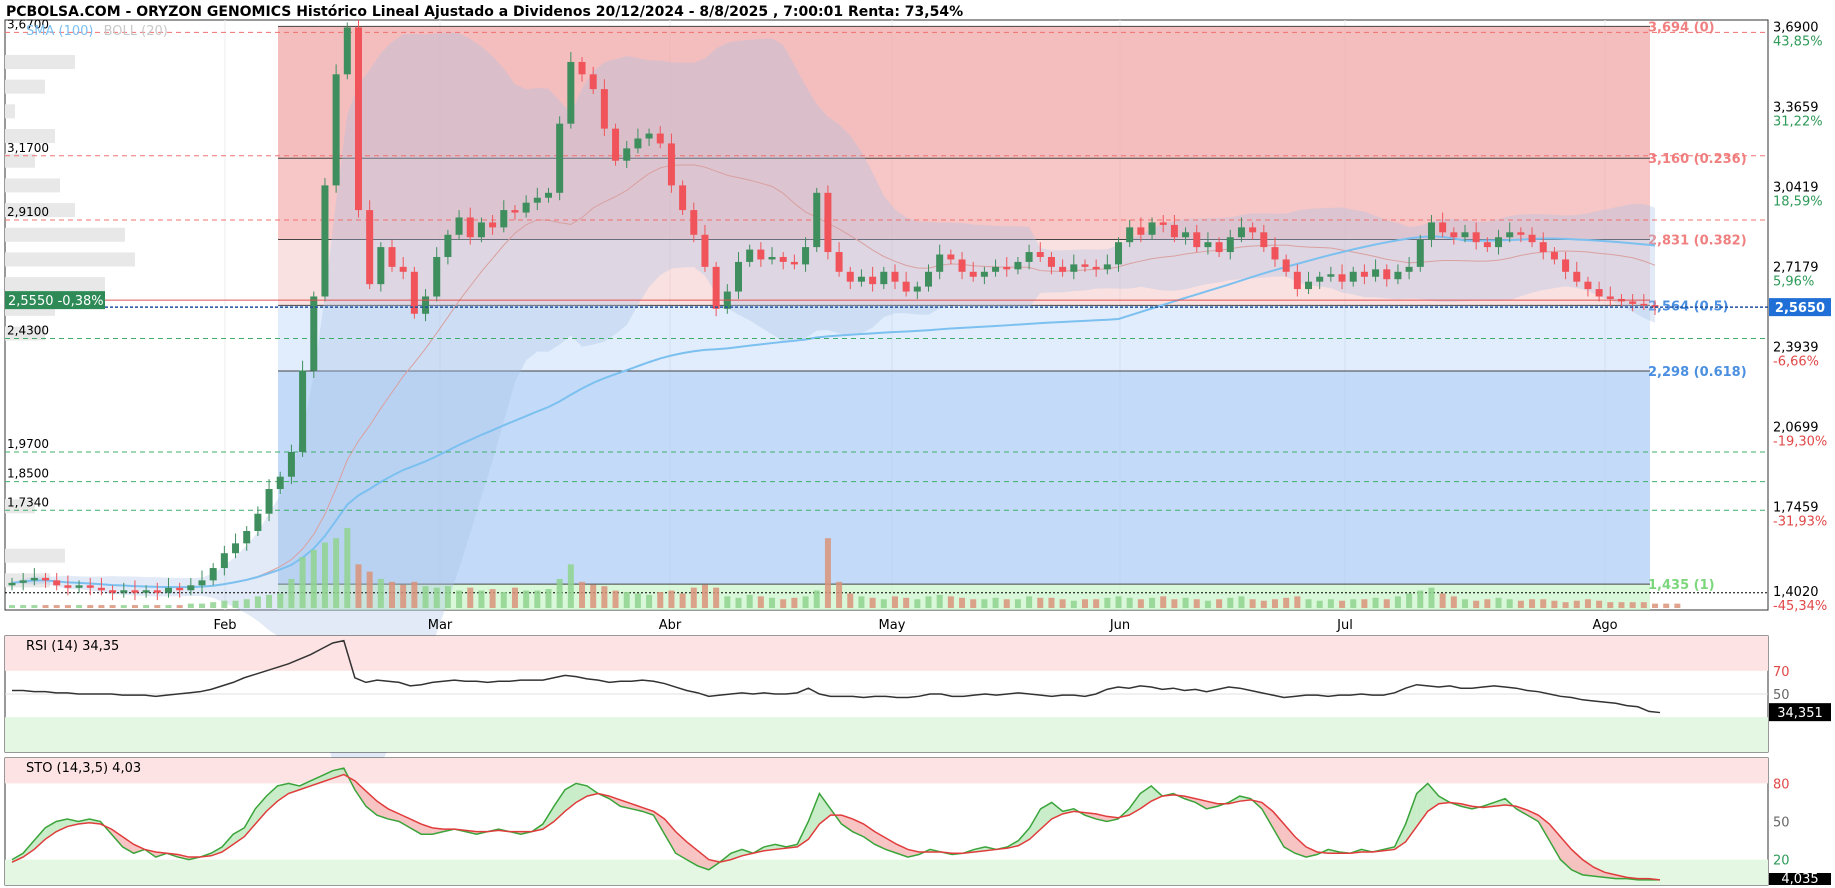 Image resolution: width=1835 pixels, height=888 pixels. What do you see at coordinates (1799, 879) in the screenshot?
I see `sto-last-label: 4,035` at bounding box center [1799, 879].